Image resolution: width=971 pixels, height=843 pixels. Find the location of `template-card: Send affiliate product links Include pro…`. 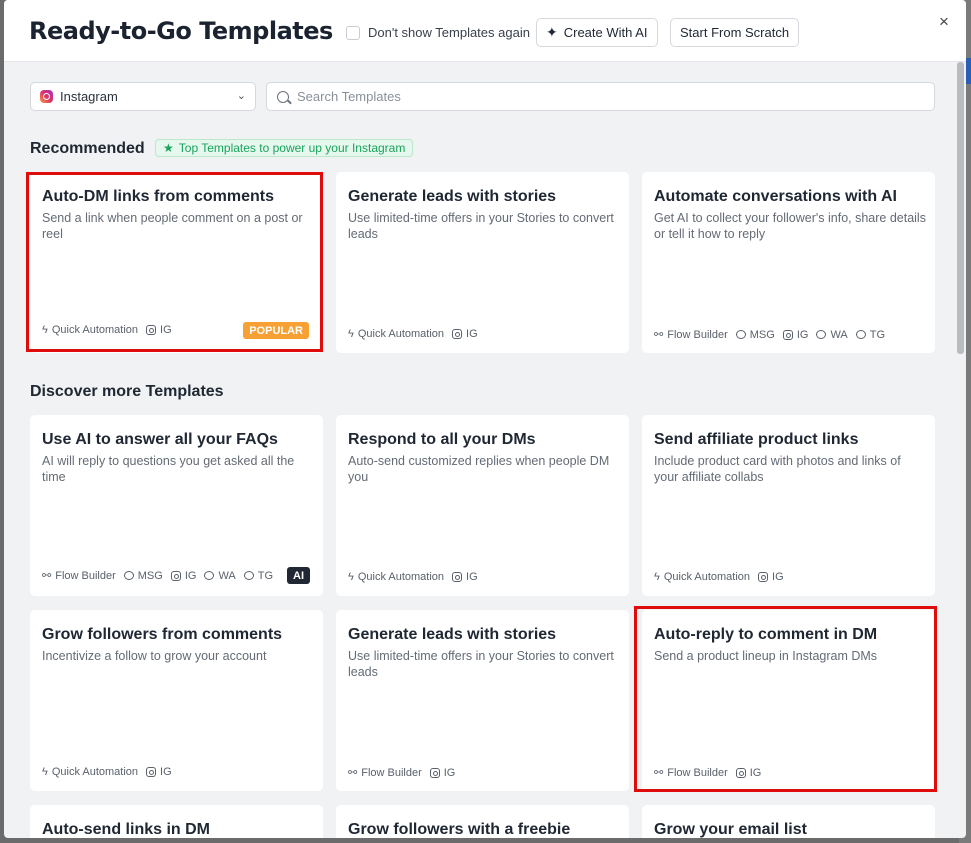

template-card: Send affiliate product links Include pro… is located at coordinates (788, 505).